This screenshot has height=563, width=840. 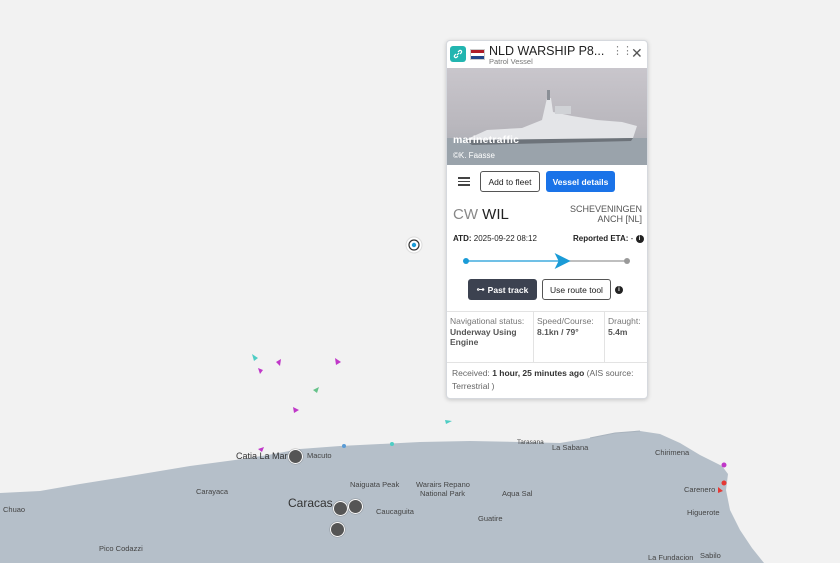 What do you see at coordinates (121, 548) in the screenshot?
I see `map-label: Pico Codazzi` at bounding box center [121, 548].